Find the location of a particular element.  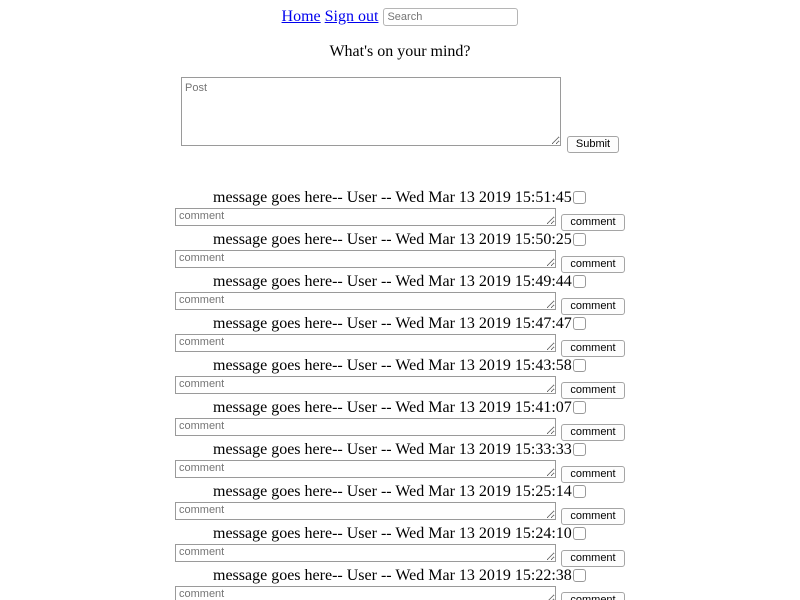

message-timestamp: Wed Mar 13 2019 15:33:33 is located at coordinates (483, 449).